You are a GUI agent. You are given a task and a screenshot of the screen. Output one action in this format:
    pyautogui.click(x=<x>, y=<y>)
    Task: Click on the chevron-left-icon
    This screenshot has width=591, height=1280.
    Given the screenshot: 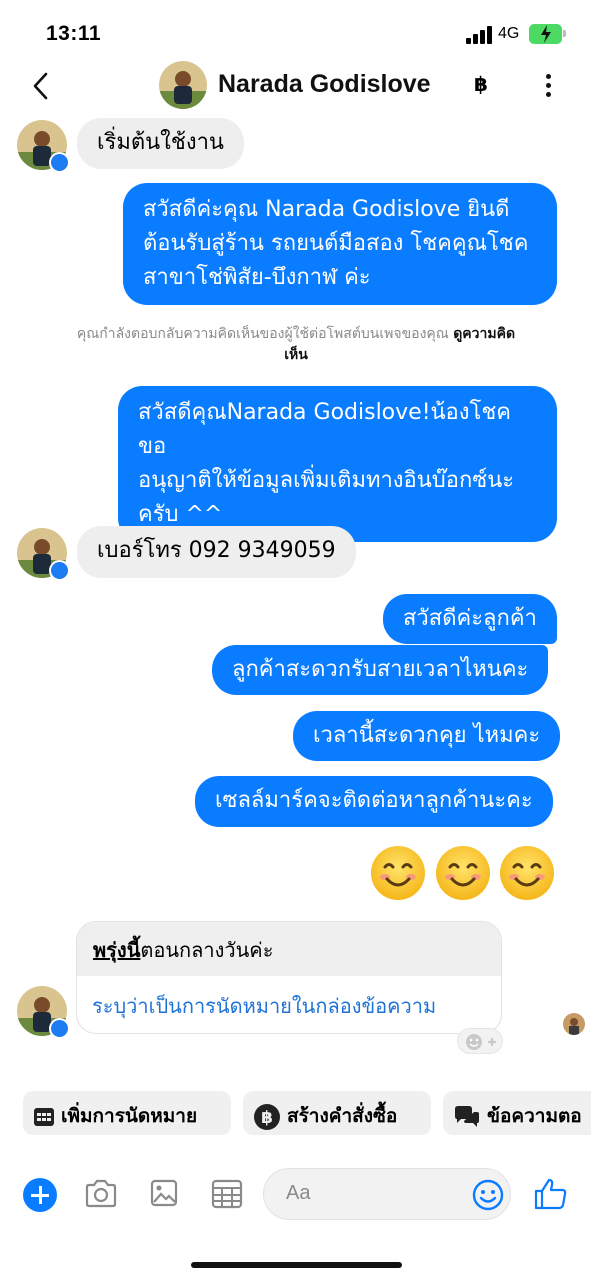 What is the action you would take?
    pyautogui.click(x=40, y=86)
    